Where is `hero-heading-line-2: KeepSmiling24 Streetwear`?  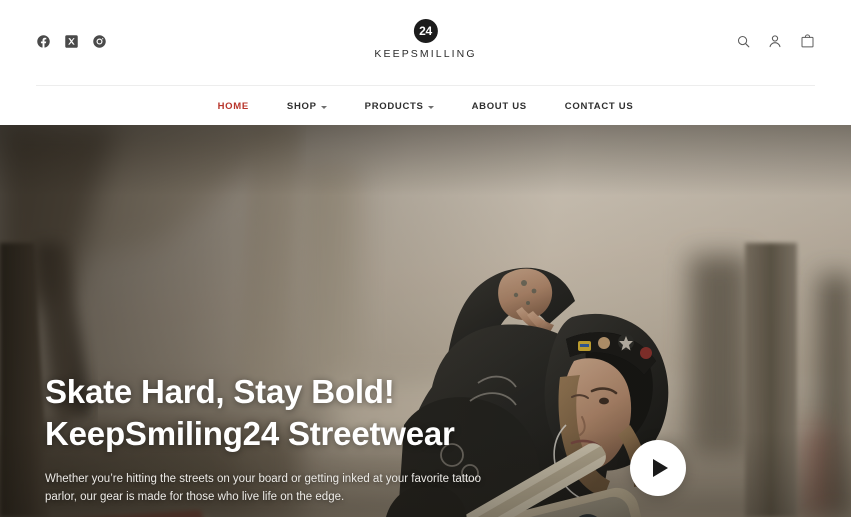 hero-heading-line-2: KeepSmiling24 Streetwear is located at coordinates (250, 433).